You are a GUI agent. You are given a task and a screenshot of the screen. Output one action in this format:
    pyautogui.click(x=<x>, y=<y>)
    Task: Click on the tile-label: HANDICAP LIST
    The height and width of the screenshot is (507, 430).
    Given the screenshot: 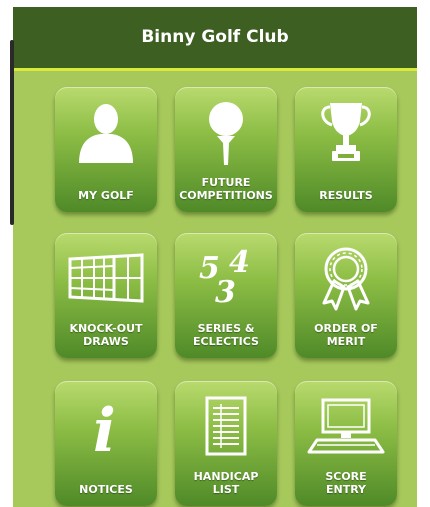 What is the action you would take?
    pyautogui.click(x=226, y=483)
    